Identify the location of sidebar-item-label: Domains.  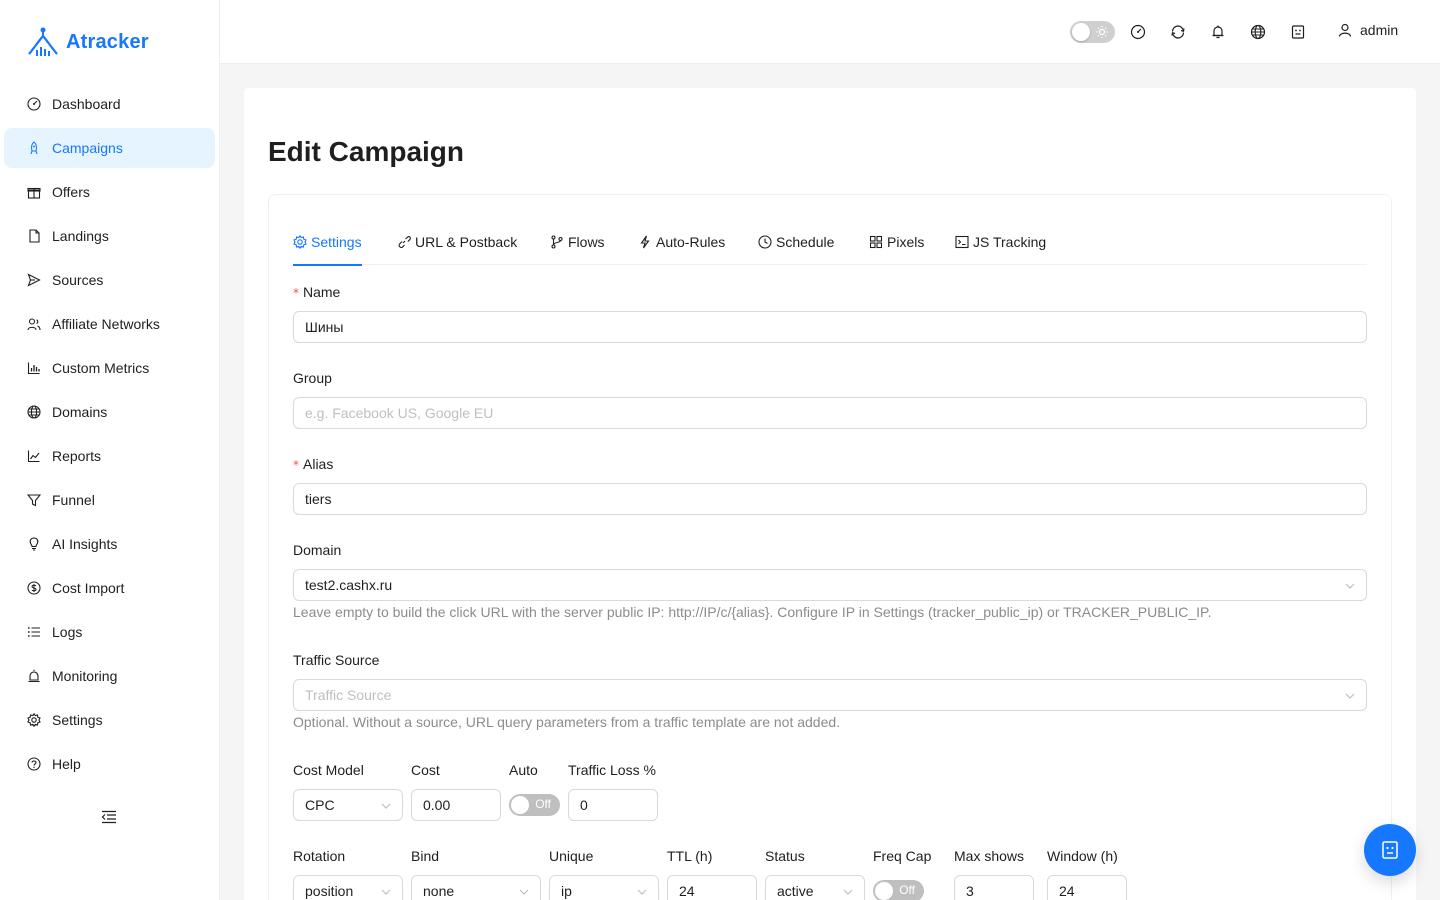
(80, 412).